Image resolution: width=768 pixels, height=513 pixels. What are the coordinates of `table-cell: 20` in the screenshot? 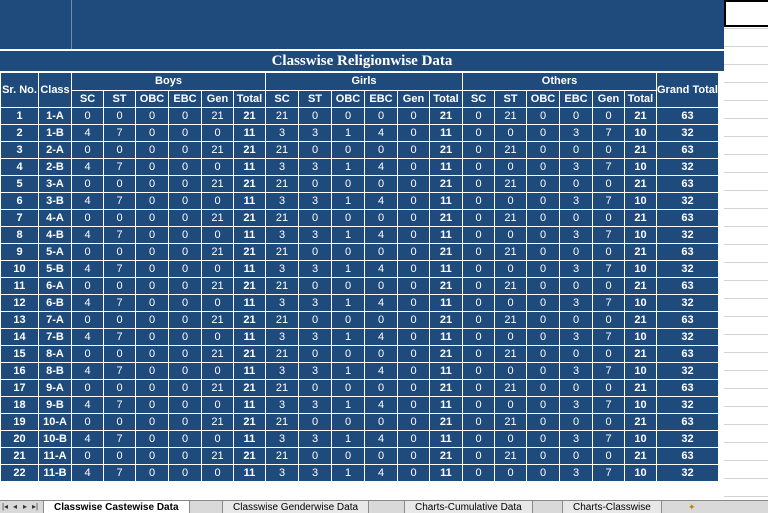 It's located at (19, 439).